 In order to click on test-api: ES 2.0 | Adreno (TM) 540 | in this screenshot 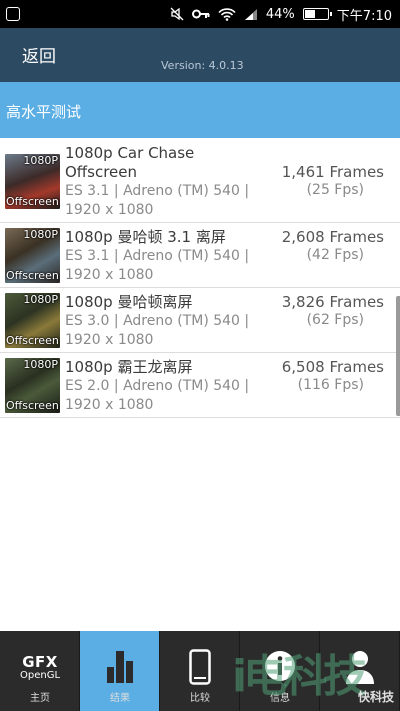, I will do `click(157, 386)`.